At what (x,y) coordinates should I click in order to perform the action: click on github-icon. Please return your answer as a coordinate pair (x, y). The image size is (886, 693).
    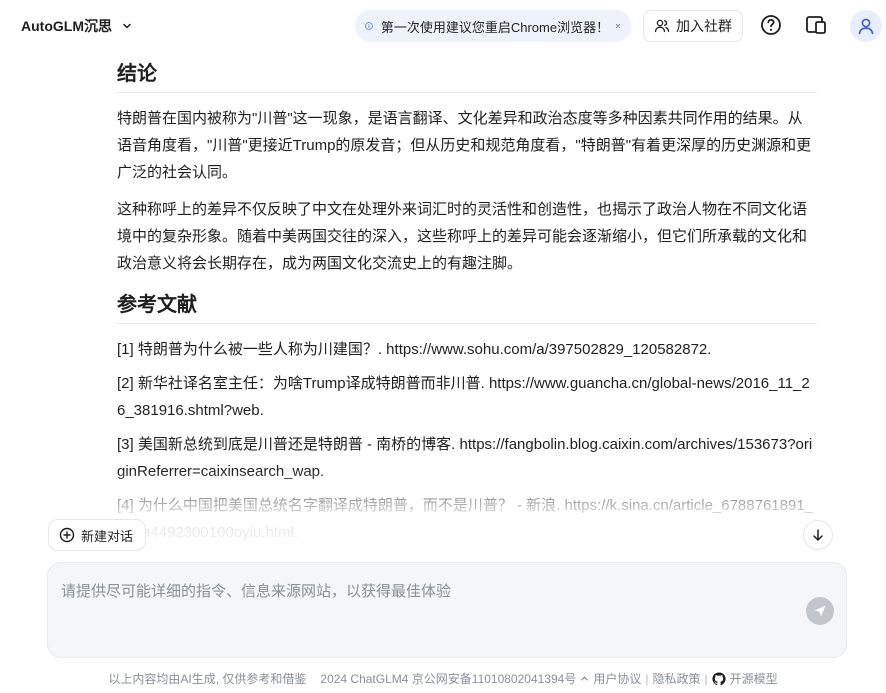
    Looking at the image, I should click on (719, 678).